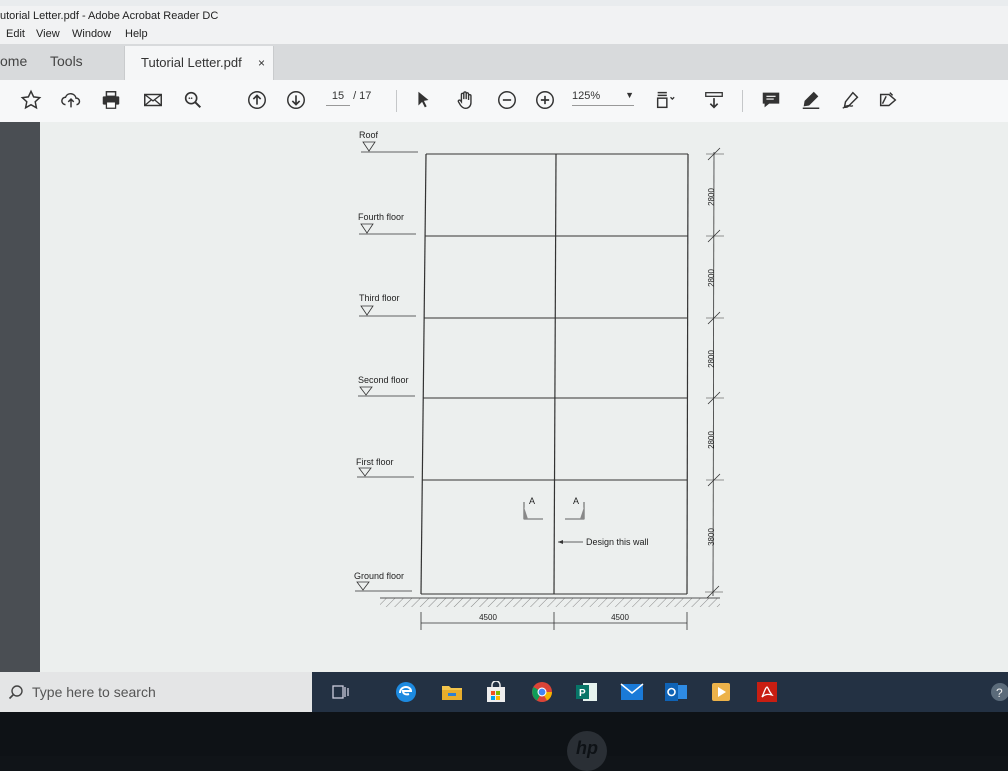 The width and height of the screenshot is (1008, 771). I want to click on level-label-fourth: Fourth floor, so click(381, 217).